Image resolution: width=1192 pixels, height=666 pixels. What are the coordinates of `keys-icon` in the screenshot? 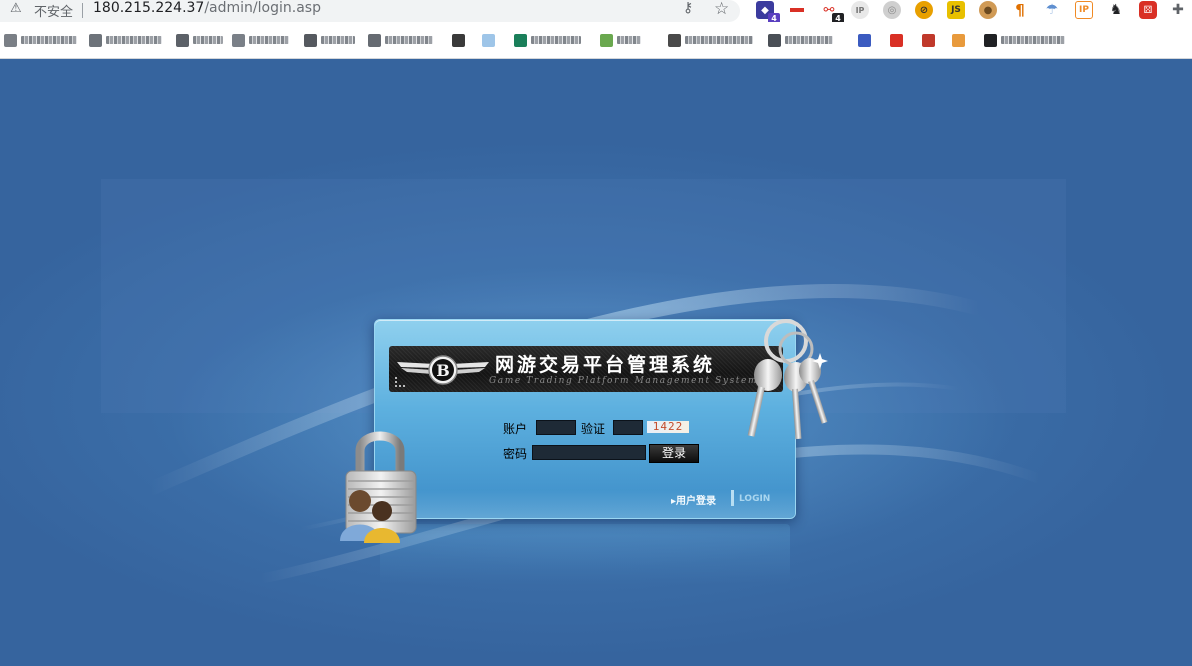 It's located at (787, 379).